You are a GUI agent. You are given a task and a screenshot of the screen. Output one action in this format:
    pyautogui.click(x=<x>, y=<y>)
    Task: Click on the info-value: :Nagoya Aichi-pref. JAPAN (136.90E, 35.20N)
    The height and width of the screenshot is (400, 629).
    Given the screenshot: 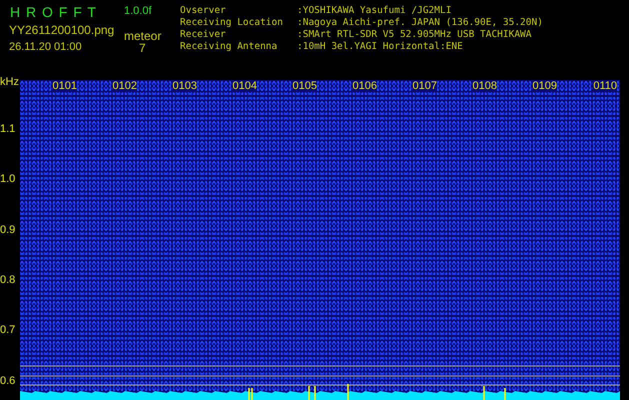 What is the action you would take?
    pyautogui.click(x=420, y=23)
    